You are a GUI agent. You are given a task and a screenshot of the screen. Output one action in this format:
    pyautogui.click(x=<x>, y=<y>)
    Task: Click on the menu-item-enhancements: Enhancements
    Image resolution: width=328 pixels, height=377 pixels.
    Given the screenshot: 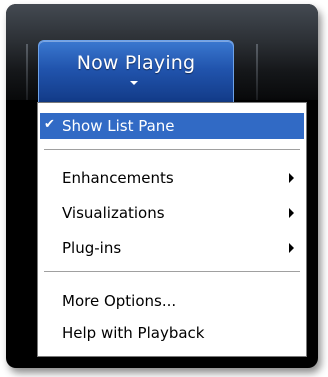 What is the action you would take?
    pyautogui.click(x=172, y=178)
    